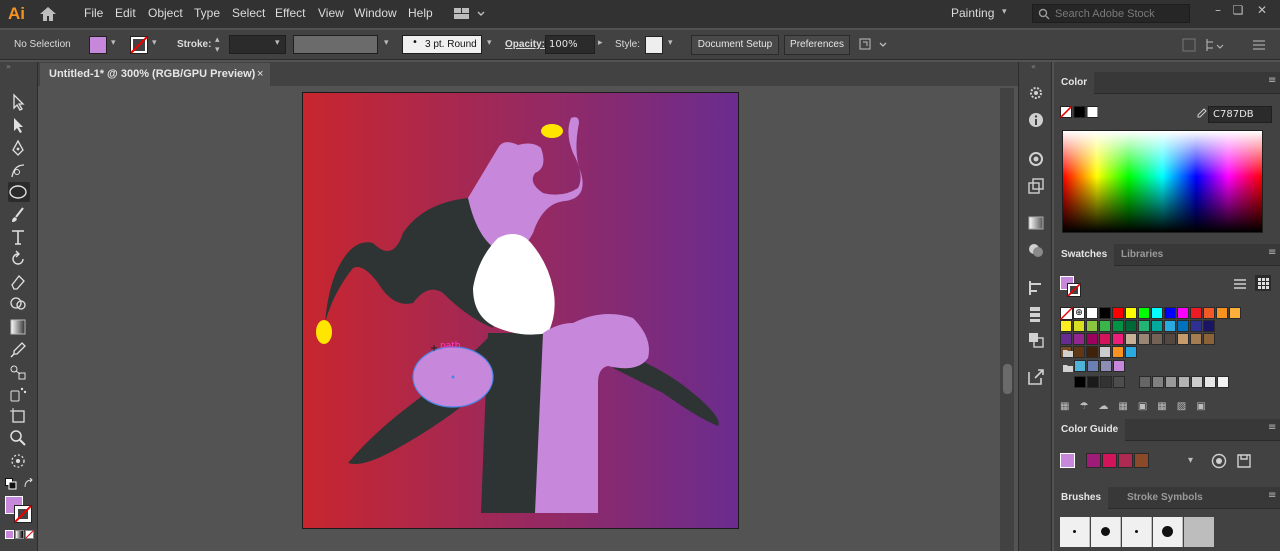 This screenshot has width=1280, height=551. Describe the element at coordinates (375, 13) in the screenshot. I see `menu-window: Window` at that location.